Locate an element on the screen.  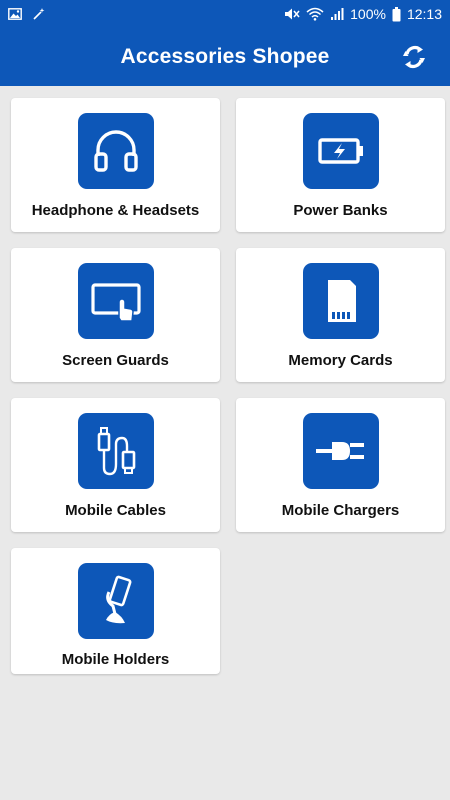
category-card-headphones: Headphone & Headsets is located at coordinates (115, 165).